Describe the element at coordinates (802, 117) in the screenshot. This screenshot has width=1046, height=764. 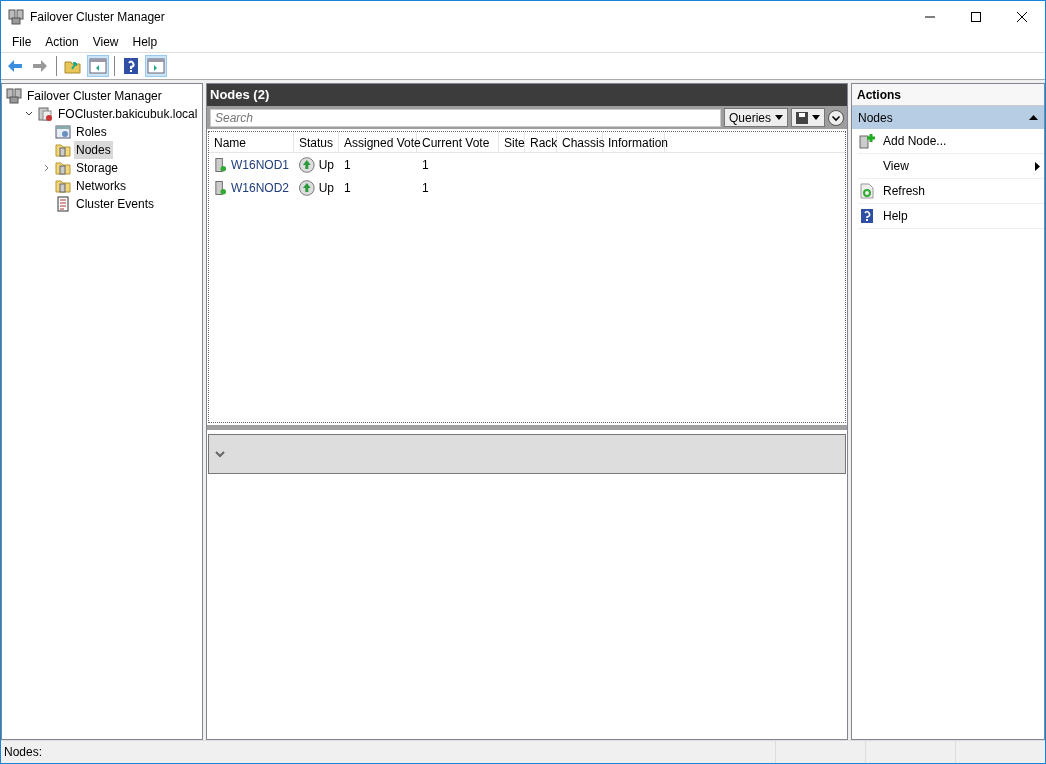
I see `save-icon` at that location.